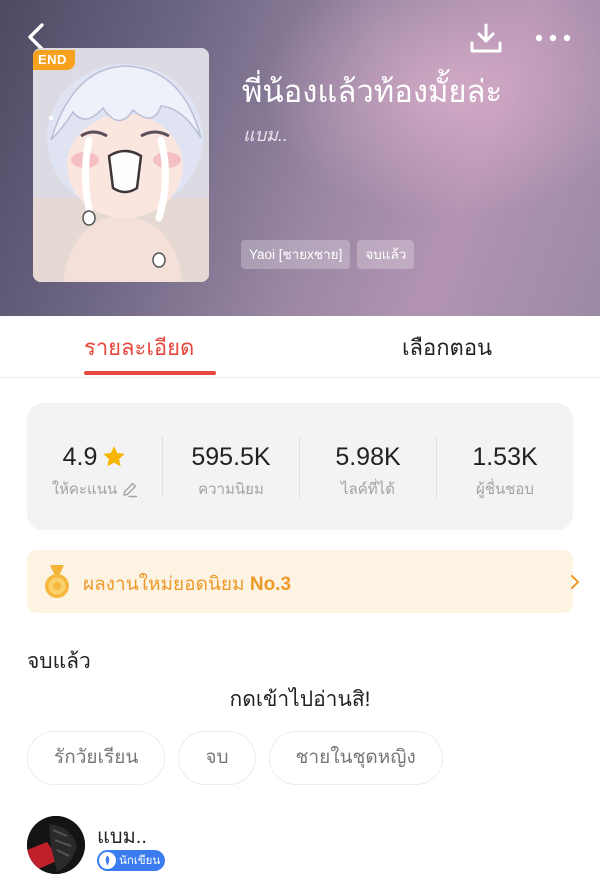 The height and width of the screenshot is (888, 600). What do you see at coordinates (84, 489) in the screenshot?
I see `rating-label: ให้คะแนน` at bounding box center [84, 489].